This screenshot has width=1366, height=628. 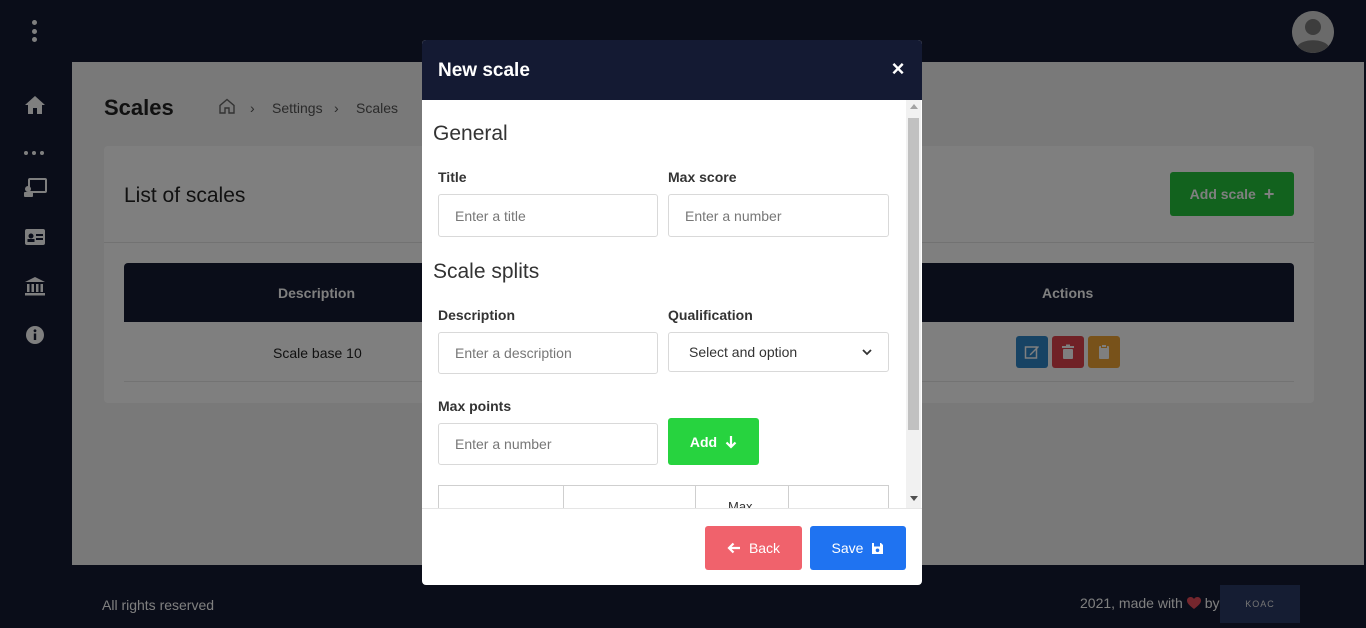 I want to click on modal-title: New scale, so click(x=484, y=70).